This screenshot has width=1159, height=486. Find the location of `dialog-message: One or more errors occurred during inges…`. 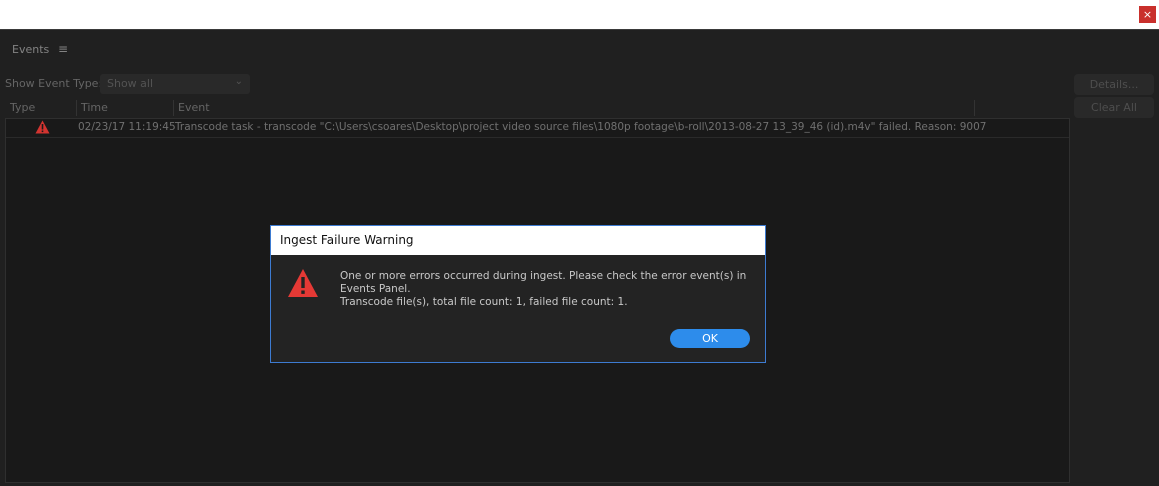

dialog-message: One or more errors occurred during inges… is located at coordinates (545, 289).